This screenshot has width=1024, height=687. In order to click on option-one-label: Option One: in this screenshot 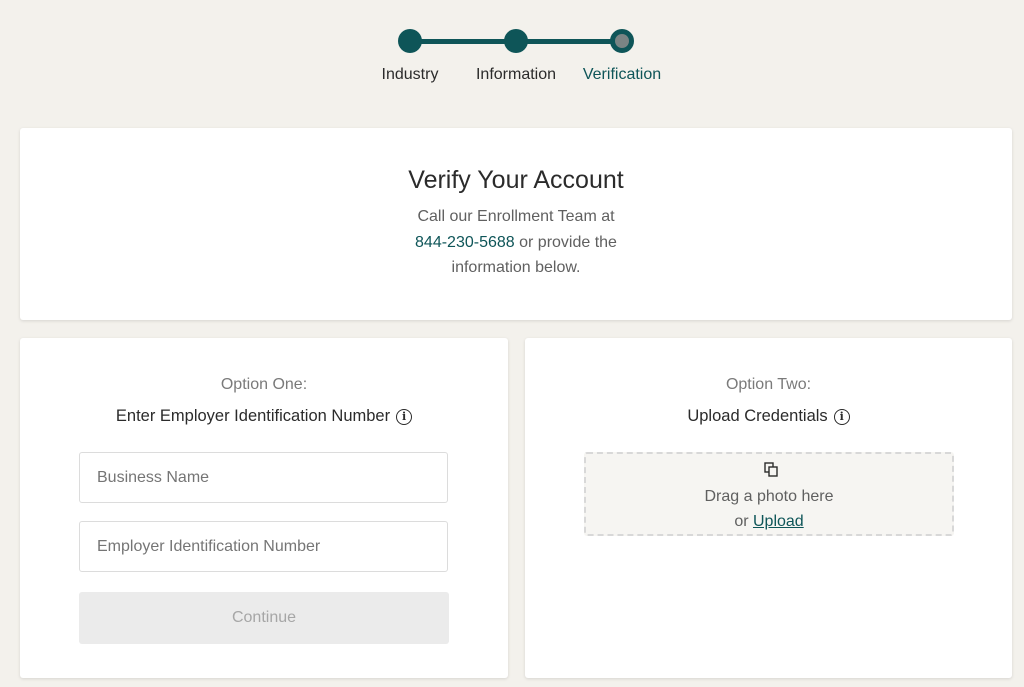, I will do `click(264, 384)`.